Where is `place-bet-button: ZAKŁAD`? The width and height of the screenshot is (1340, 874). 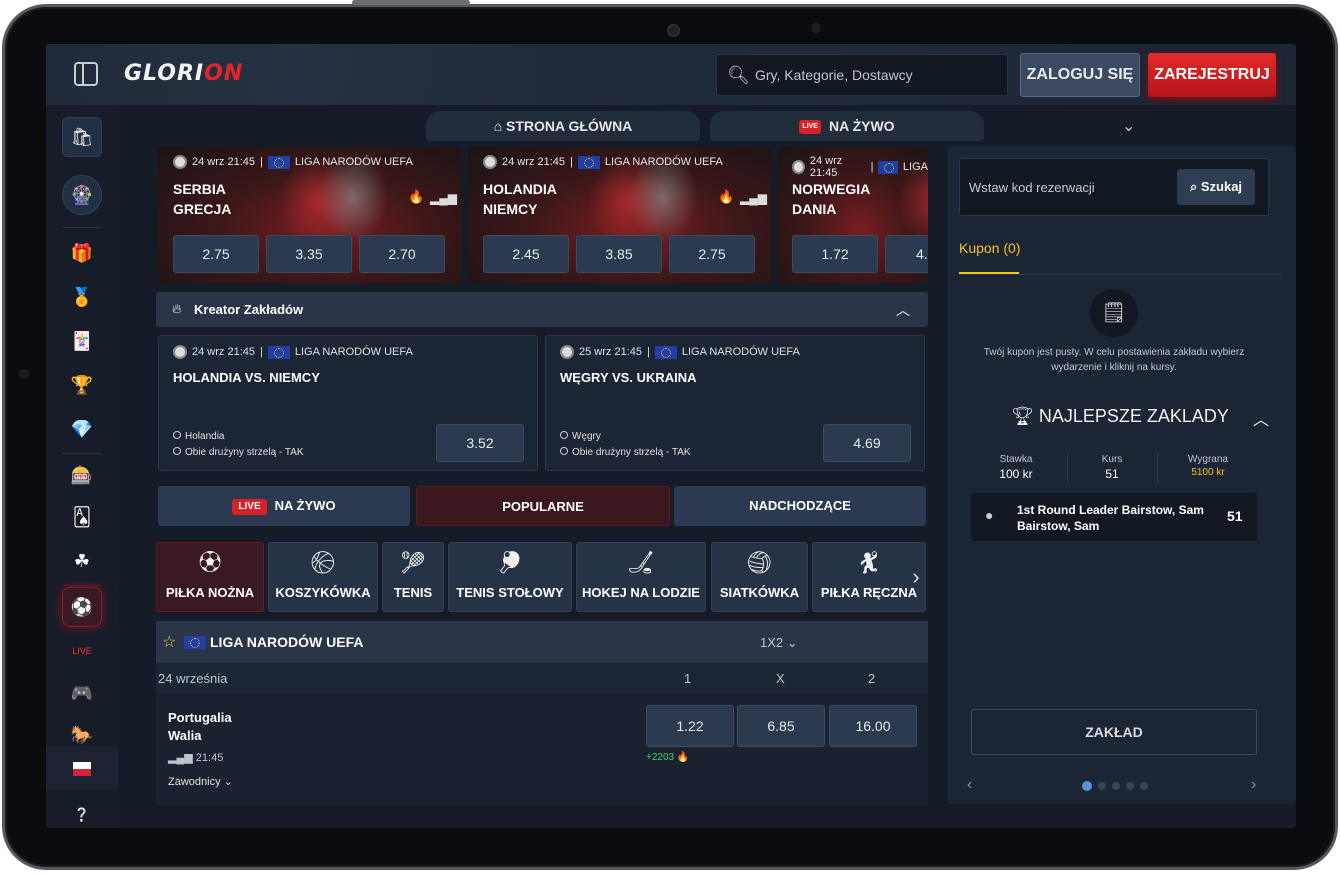 place-bet-button: ZAKŁAD is located at coordinates (1114, 732).